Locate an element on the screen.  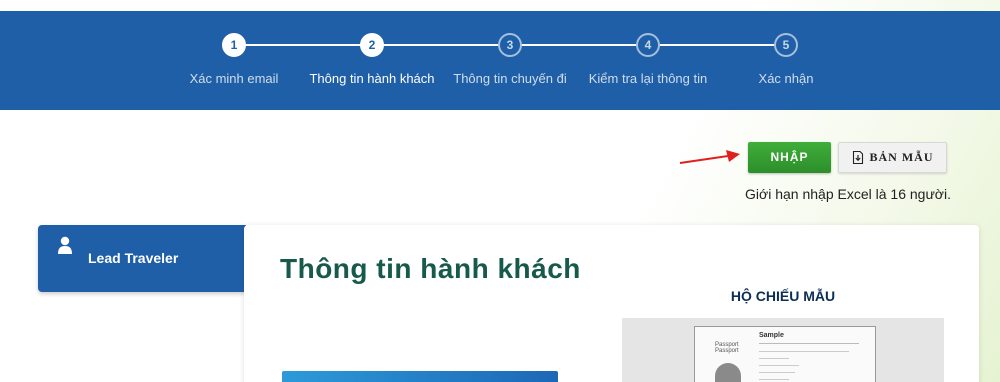
pointer-arrow-icon is located at coordinates (709, 157).